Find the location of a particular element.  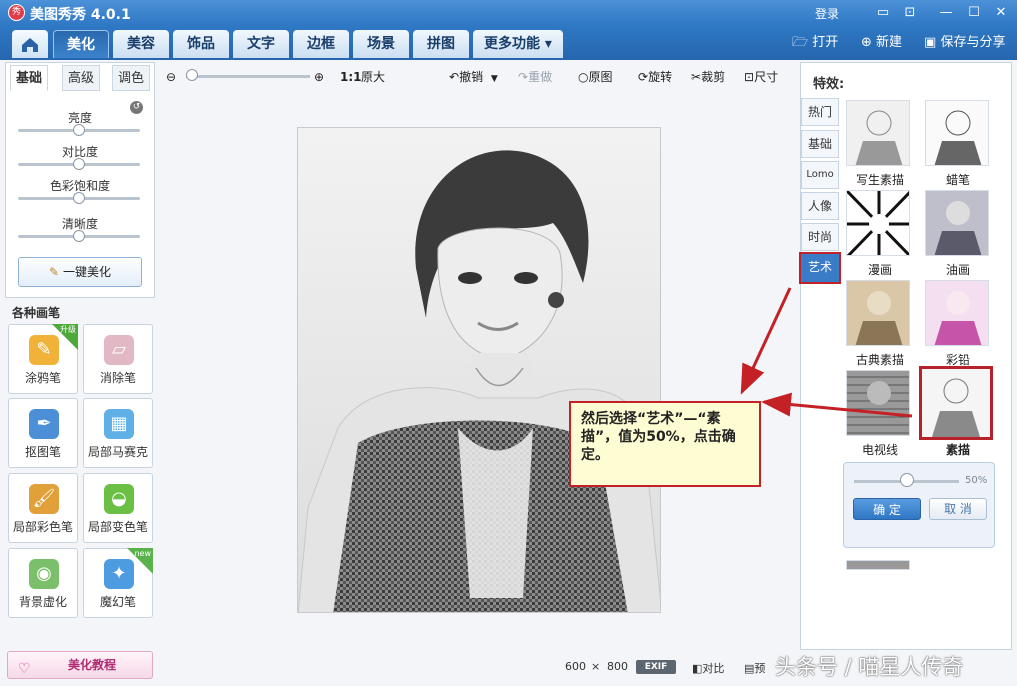

instruction-callout: 然后选择“艺术”—“素描”，值为50%，点击确定。 is located at coordinates (665, 444).